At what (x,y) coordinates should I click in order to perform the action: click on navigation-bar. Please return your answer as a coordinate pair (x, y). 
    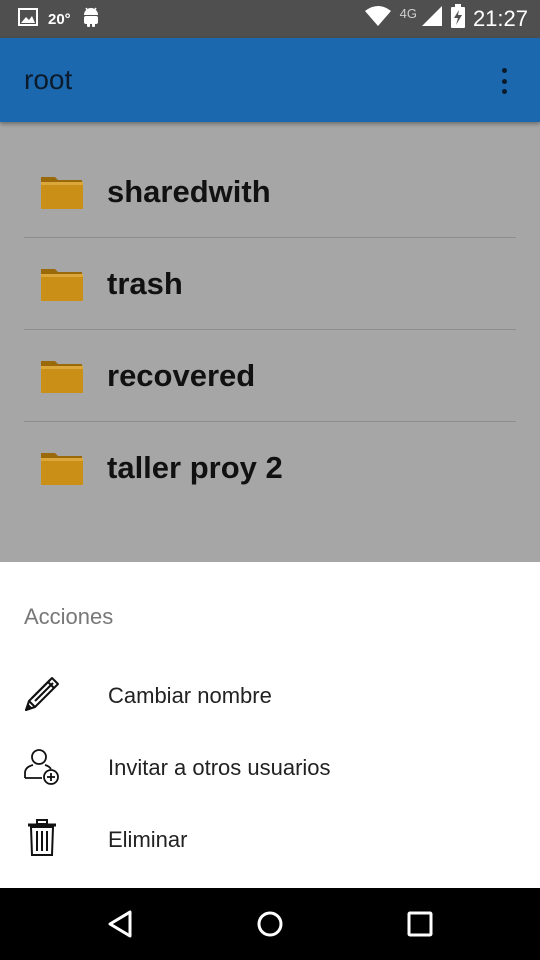
    Looking at the image, I should click on (270, 924).